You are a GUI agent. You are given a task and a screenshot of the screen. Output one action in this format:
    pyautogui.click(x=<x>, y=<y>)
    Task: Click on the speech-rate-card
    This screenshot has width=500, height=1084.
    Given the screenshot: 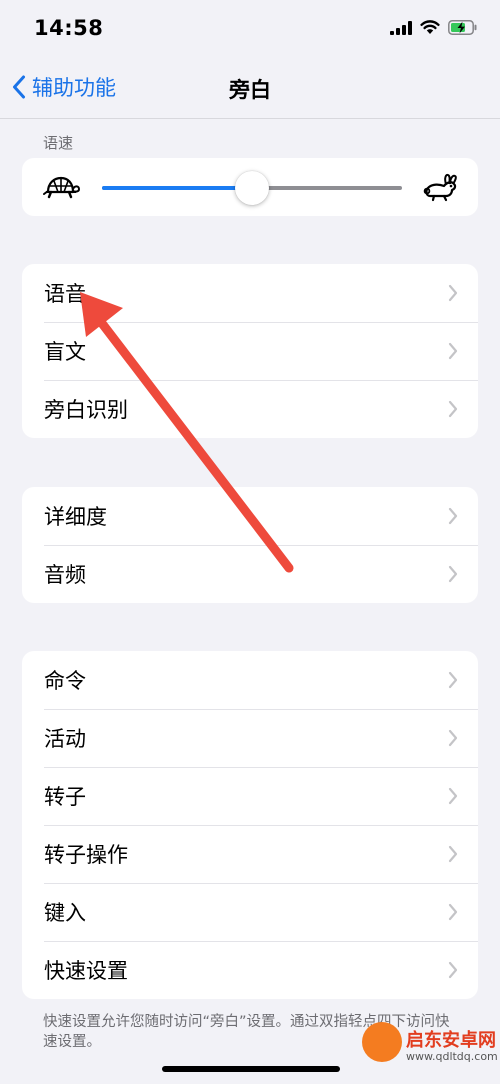 What is the action you would take?
    pyautogui.click(x=250, y=187)
    